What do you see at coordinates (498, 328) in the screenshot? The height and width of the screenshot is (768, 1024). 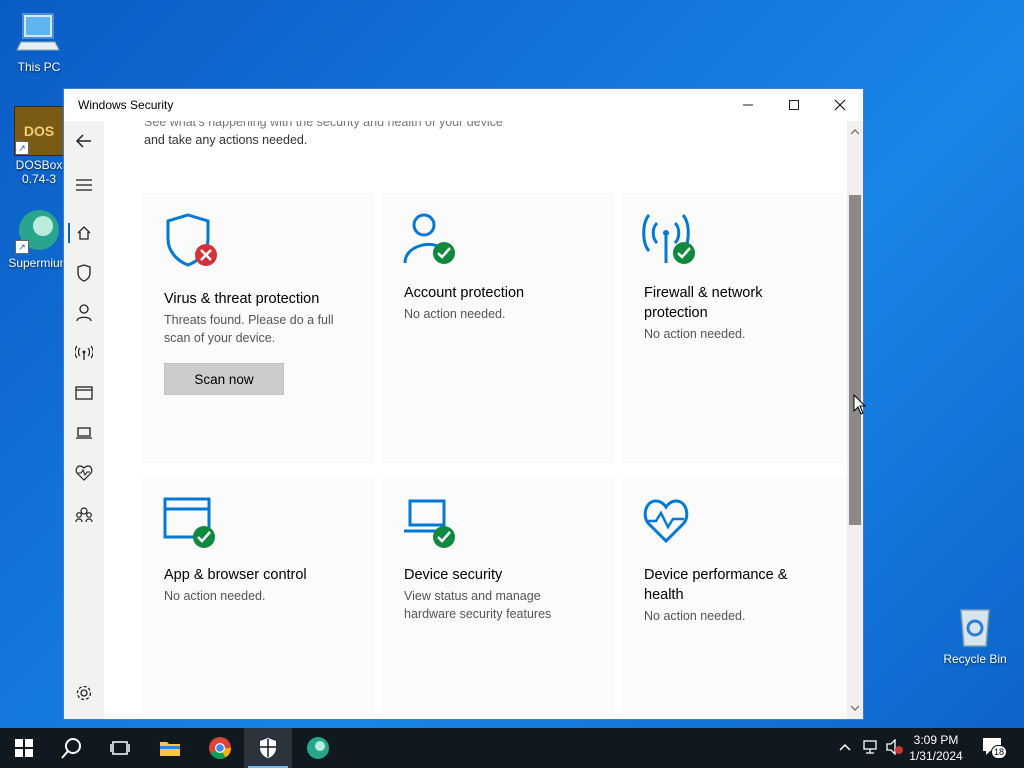 I see `tile-account-protection: Account protection No action needed.` at bounding box center [498, 328].